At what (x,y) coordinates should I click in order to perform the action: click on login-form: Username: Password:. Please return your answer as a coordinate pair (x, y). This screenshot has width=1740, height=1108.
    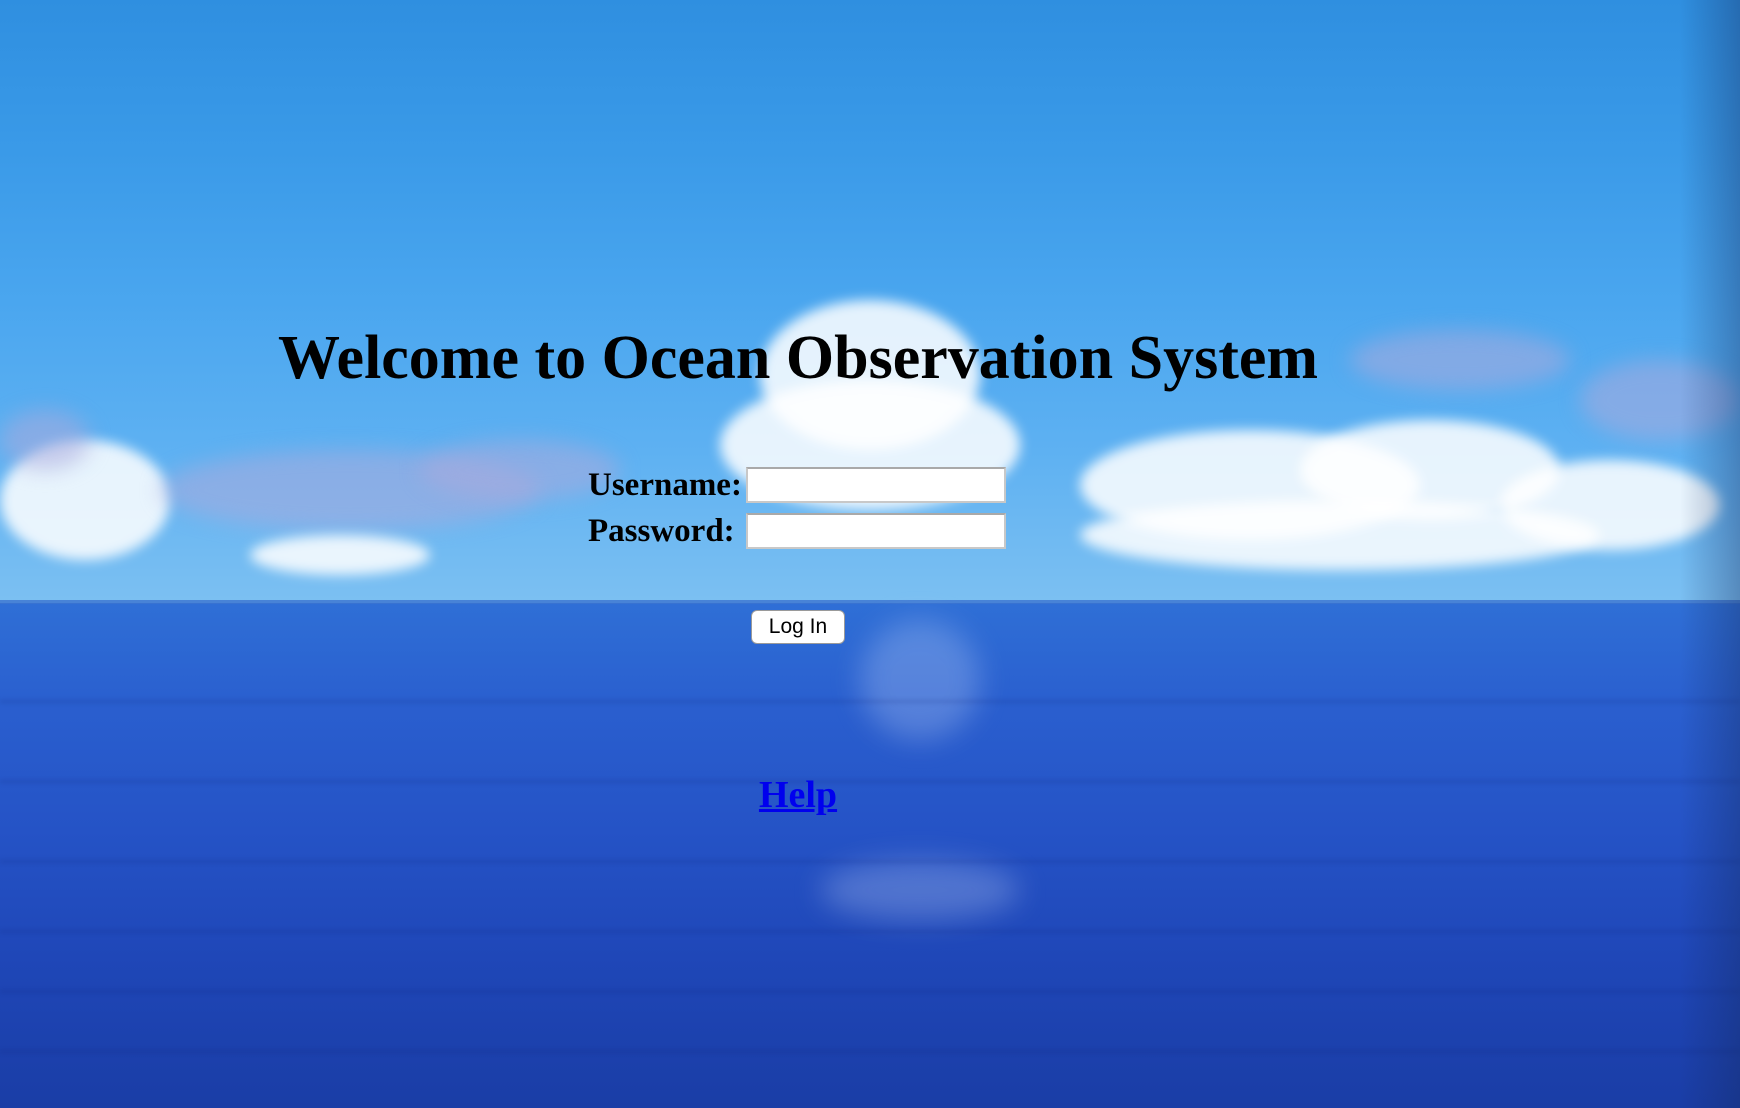
    Looking at the image, I should click on (797, 508).